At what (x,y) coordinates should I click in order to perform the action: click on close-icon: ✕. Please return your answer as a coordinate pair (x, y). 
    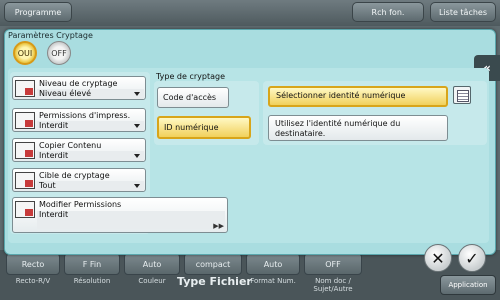
    Looking at the image, I should click on (438, 258).